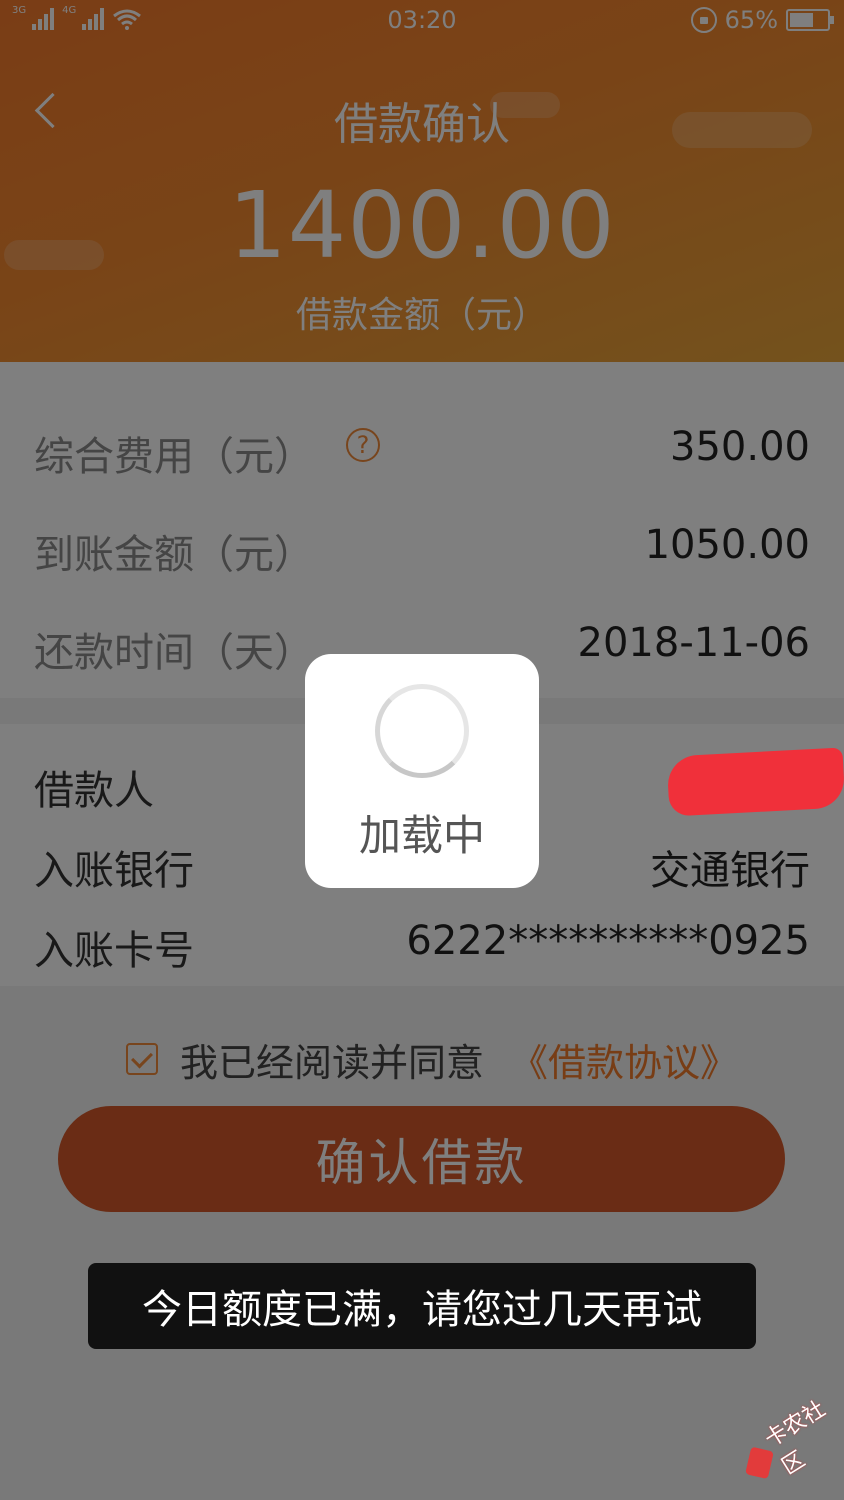 The height and width of the screenshot is (1500, 844). I want to click on spinner-icon, so click(422, 731).